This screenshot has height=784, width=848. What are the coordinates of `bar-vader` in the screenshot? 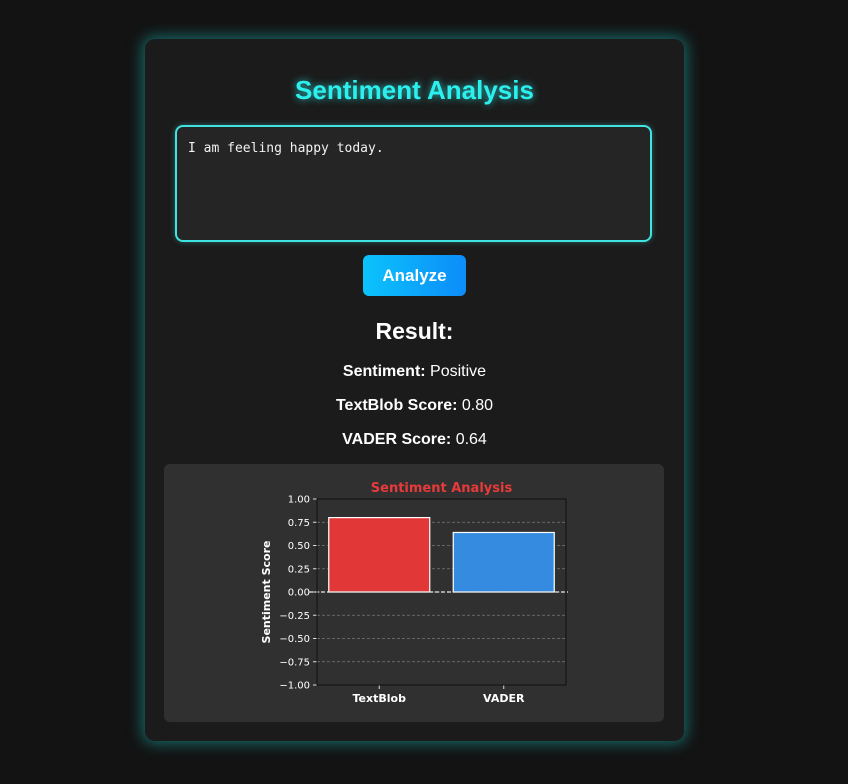 It's located at (503, 562).